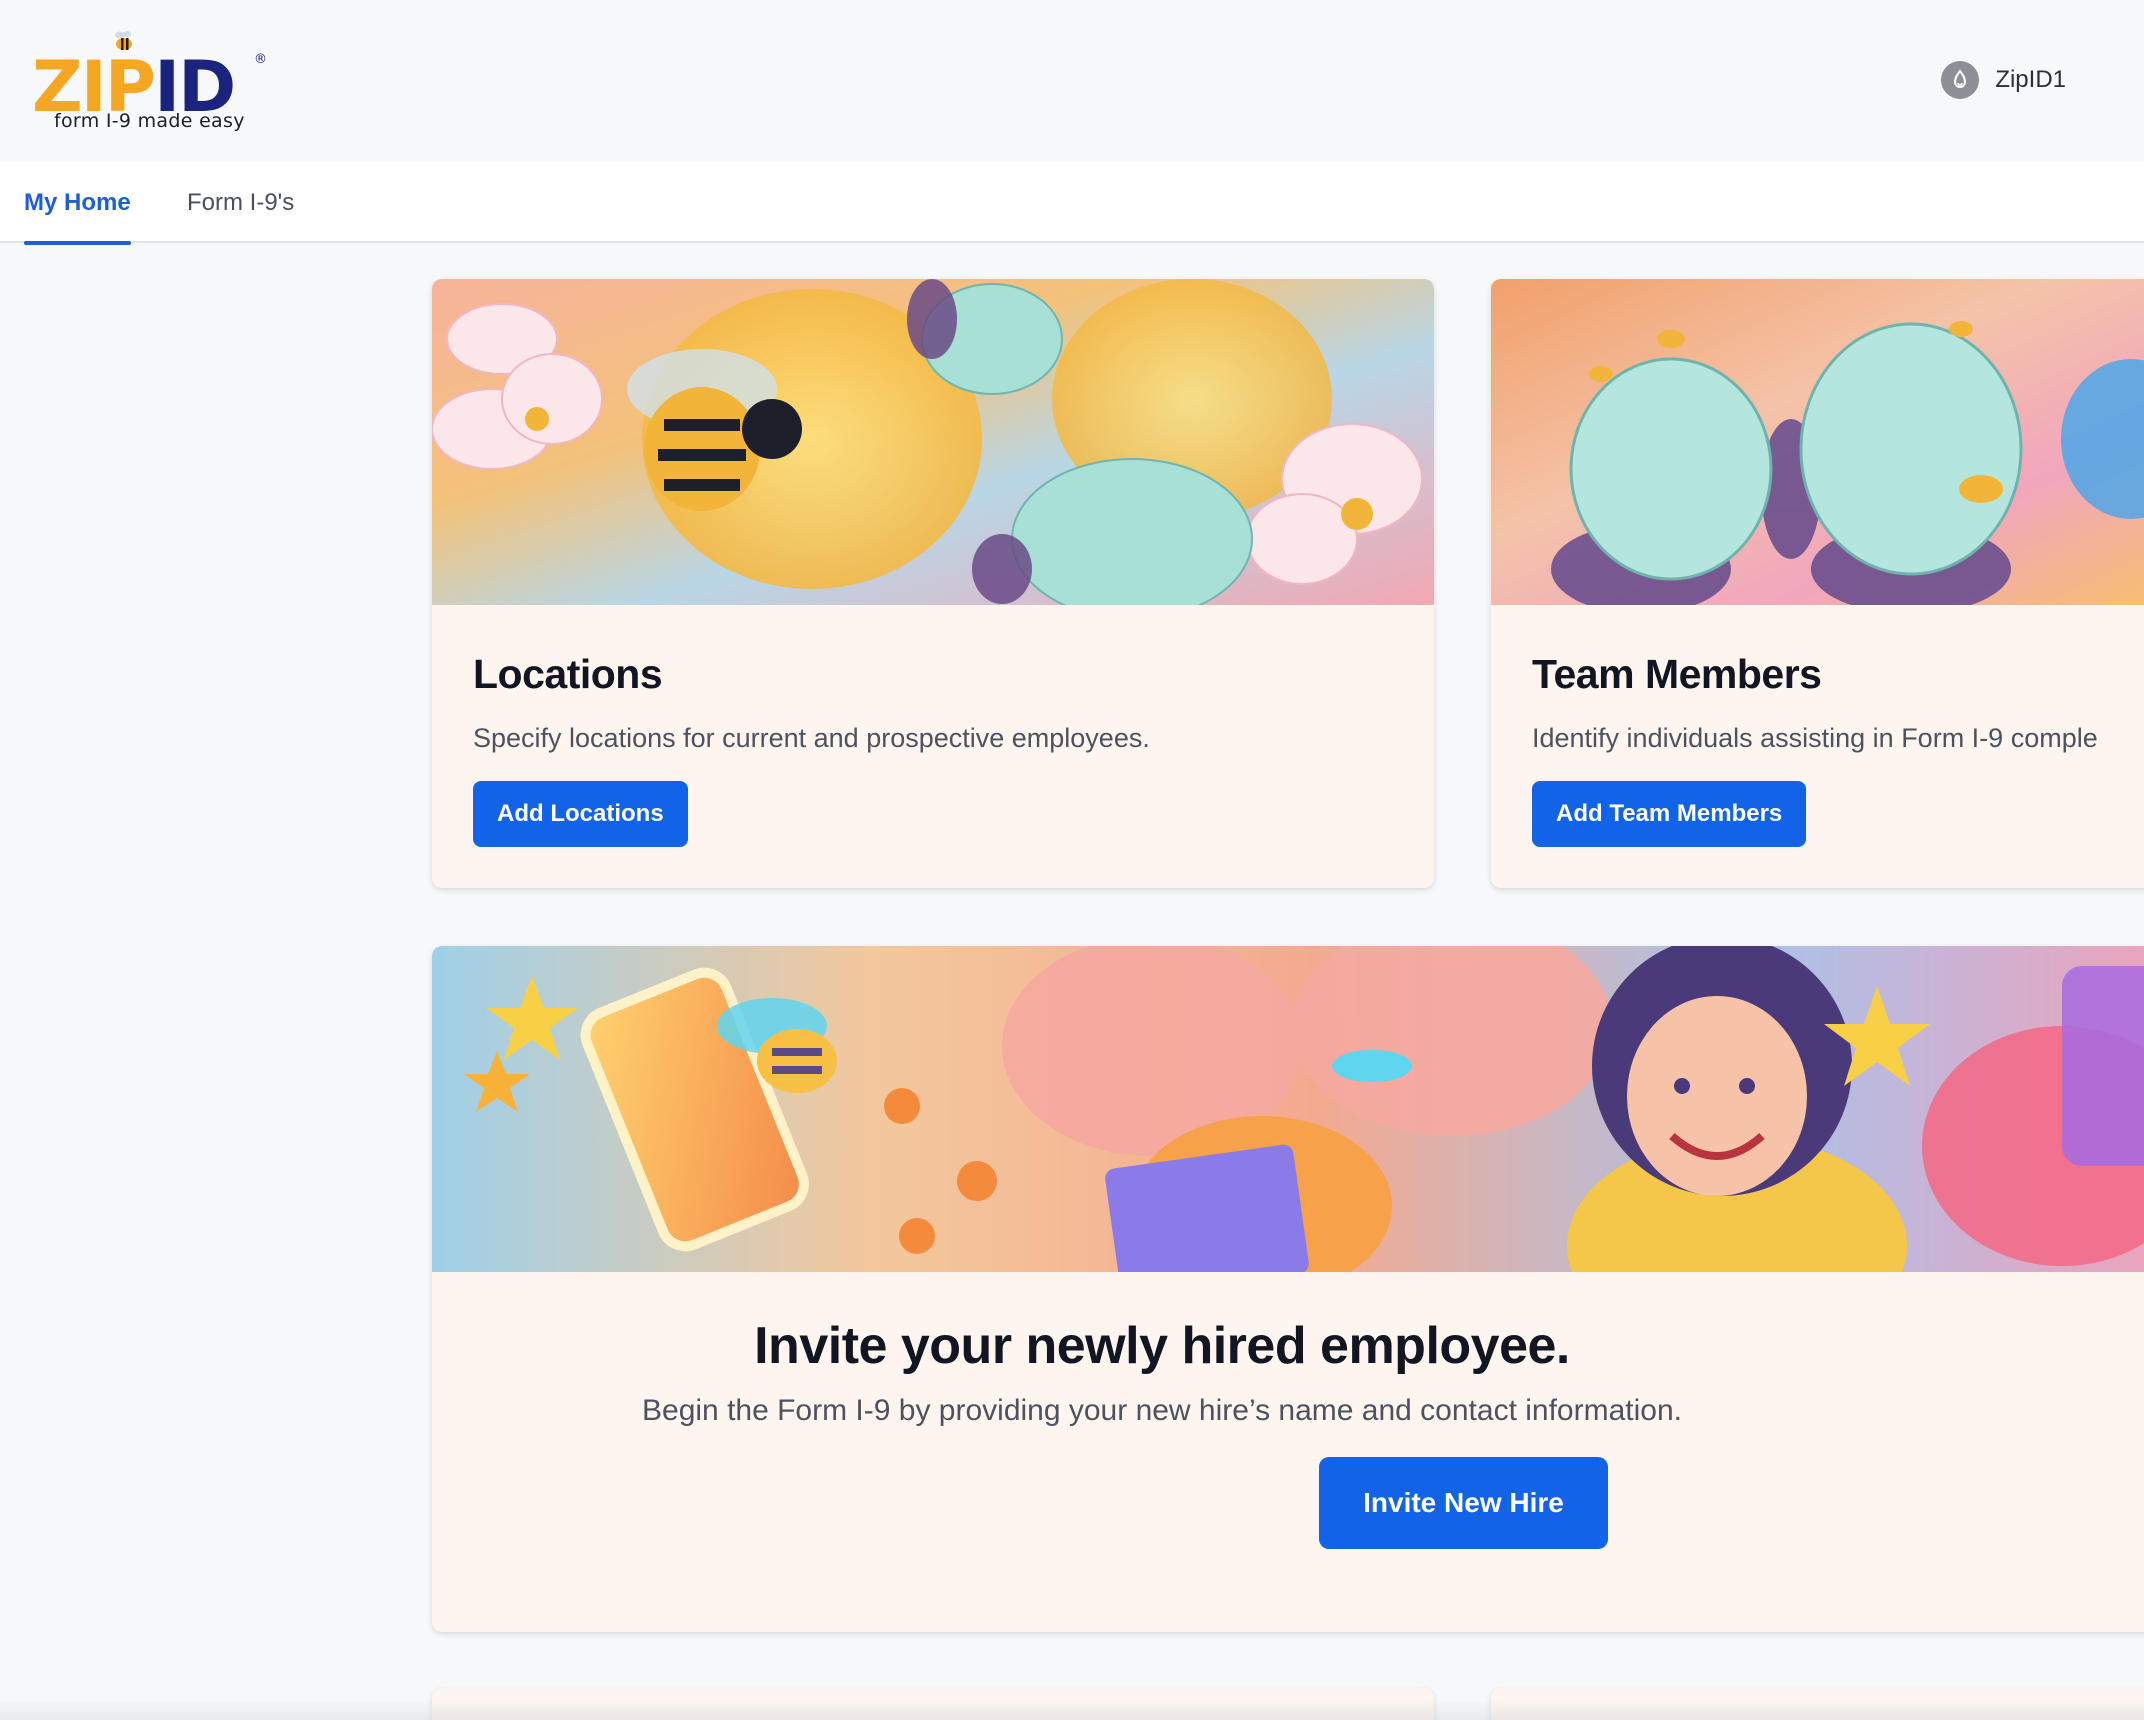 The width and height of the screenshot is (2144, 1720). Describe the element at coordinates (580, 814) in the screenshot. I see `add-locations-button: Add Locations` at that location.